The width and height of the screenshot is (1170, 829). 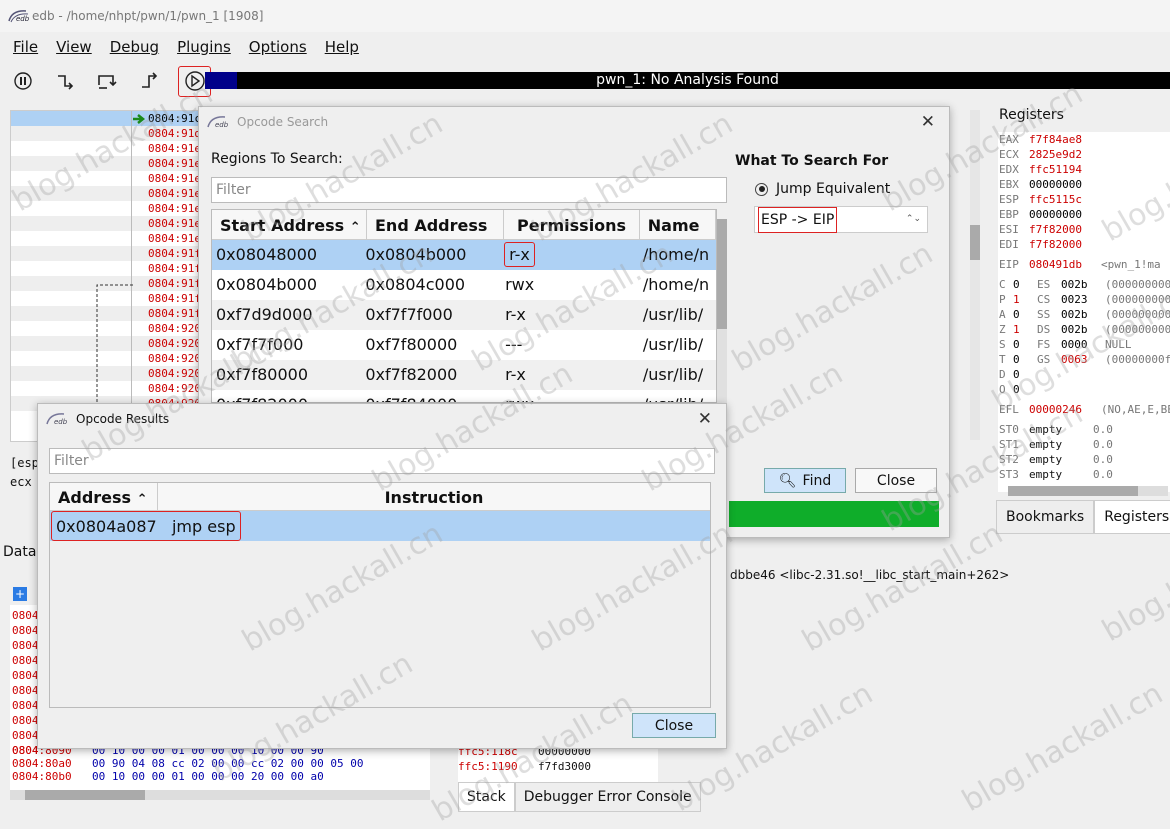 What do you see at coordinates (464, 315) in the screenshot?
I see `region-row: 0xf7d9d000 0xf7f7f000 r-x/usr/lib/` at bounding box center [464, 315].